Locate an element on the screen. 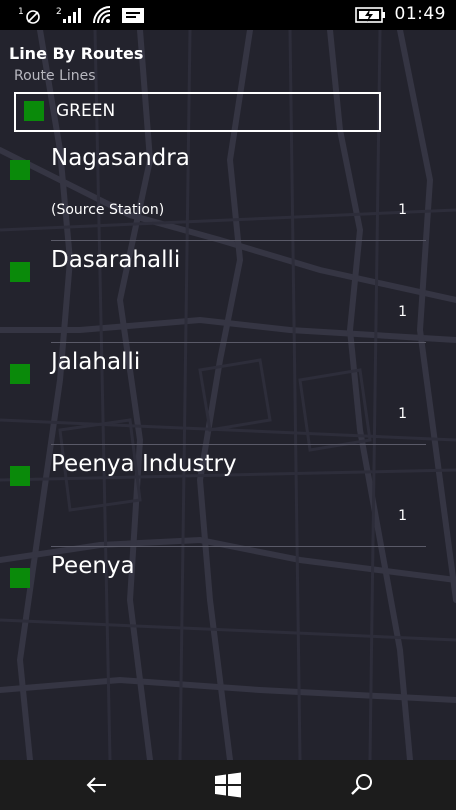  station-name: Dasarahalli is located at coordinates (116, 260).